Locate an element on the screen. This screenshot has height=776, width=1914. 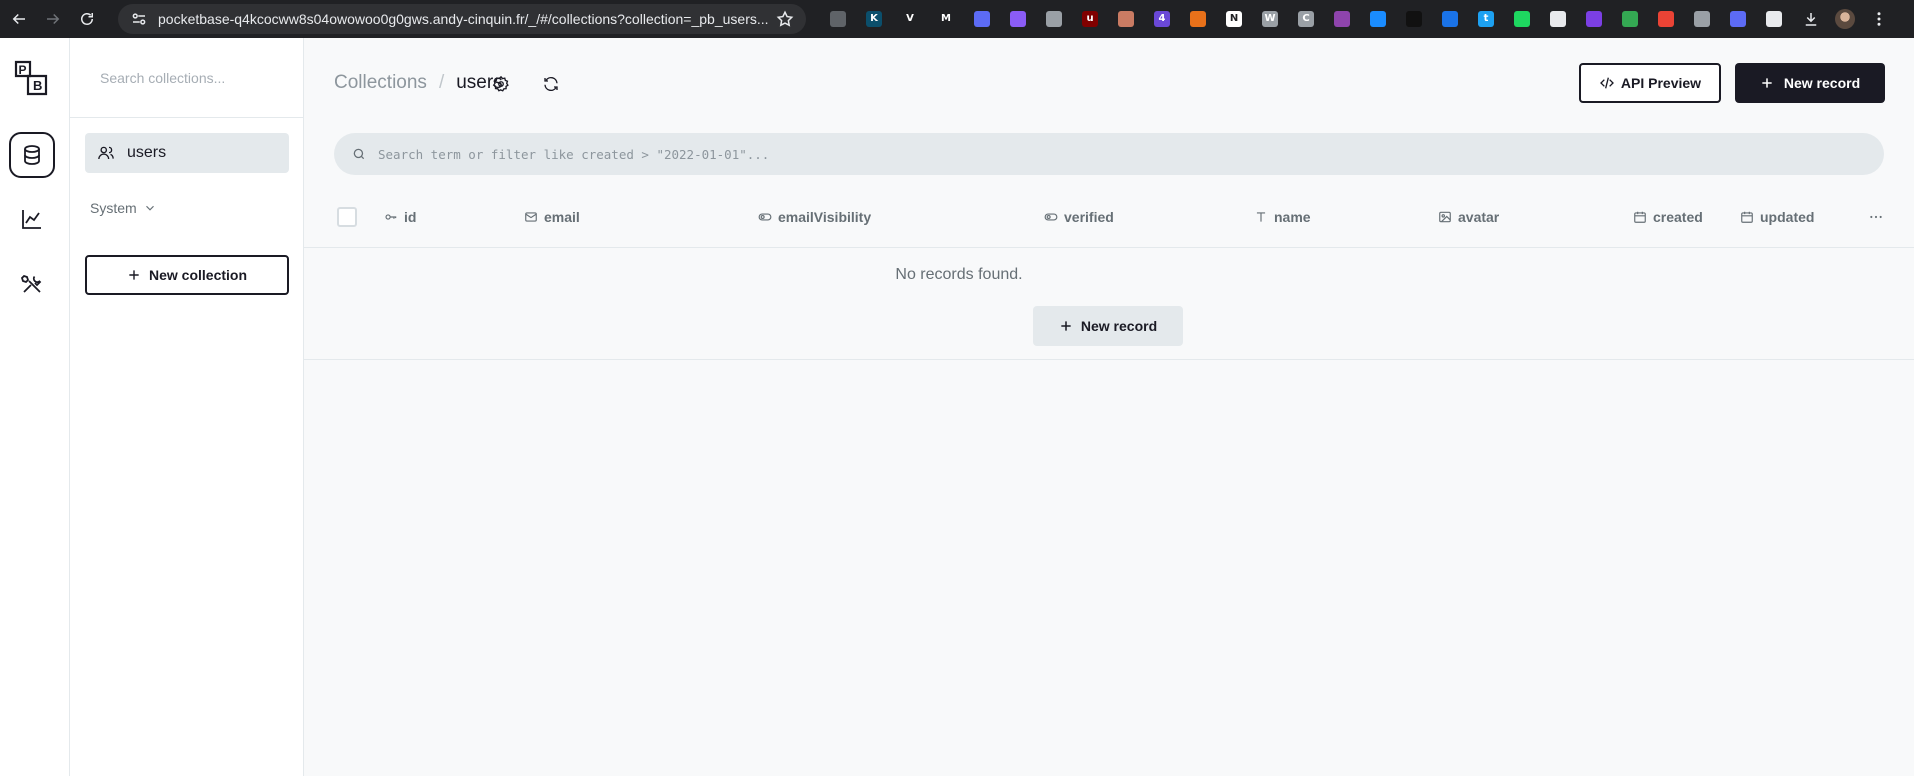
browser-menu-button is located at coordinates (1879, 19).